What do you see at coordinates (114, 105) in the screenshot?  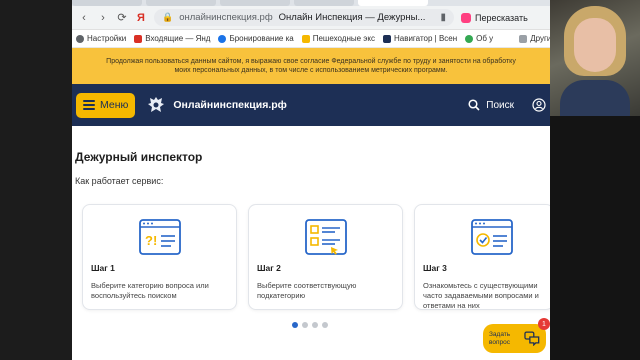 I see `menu-label: Меню` at bounding box center [114, 105].